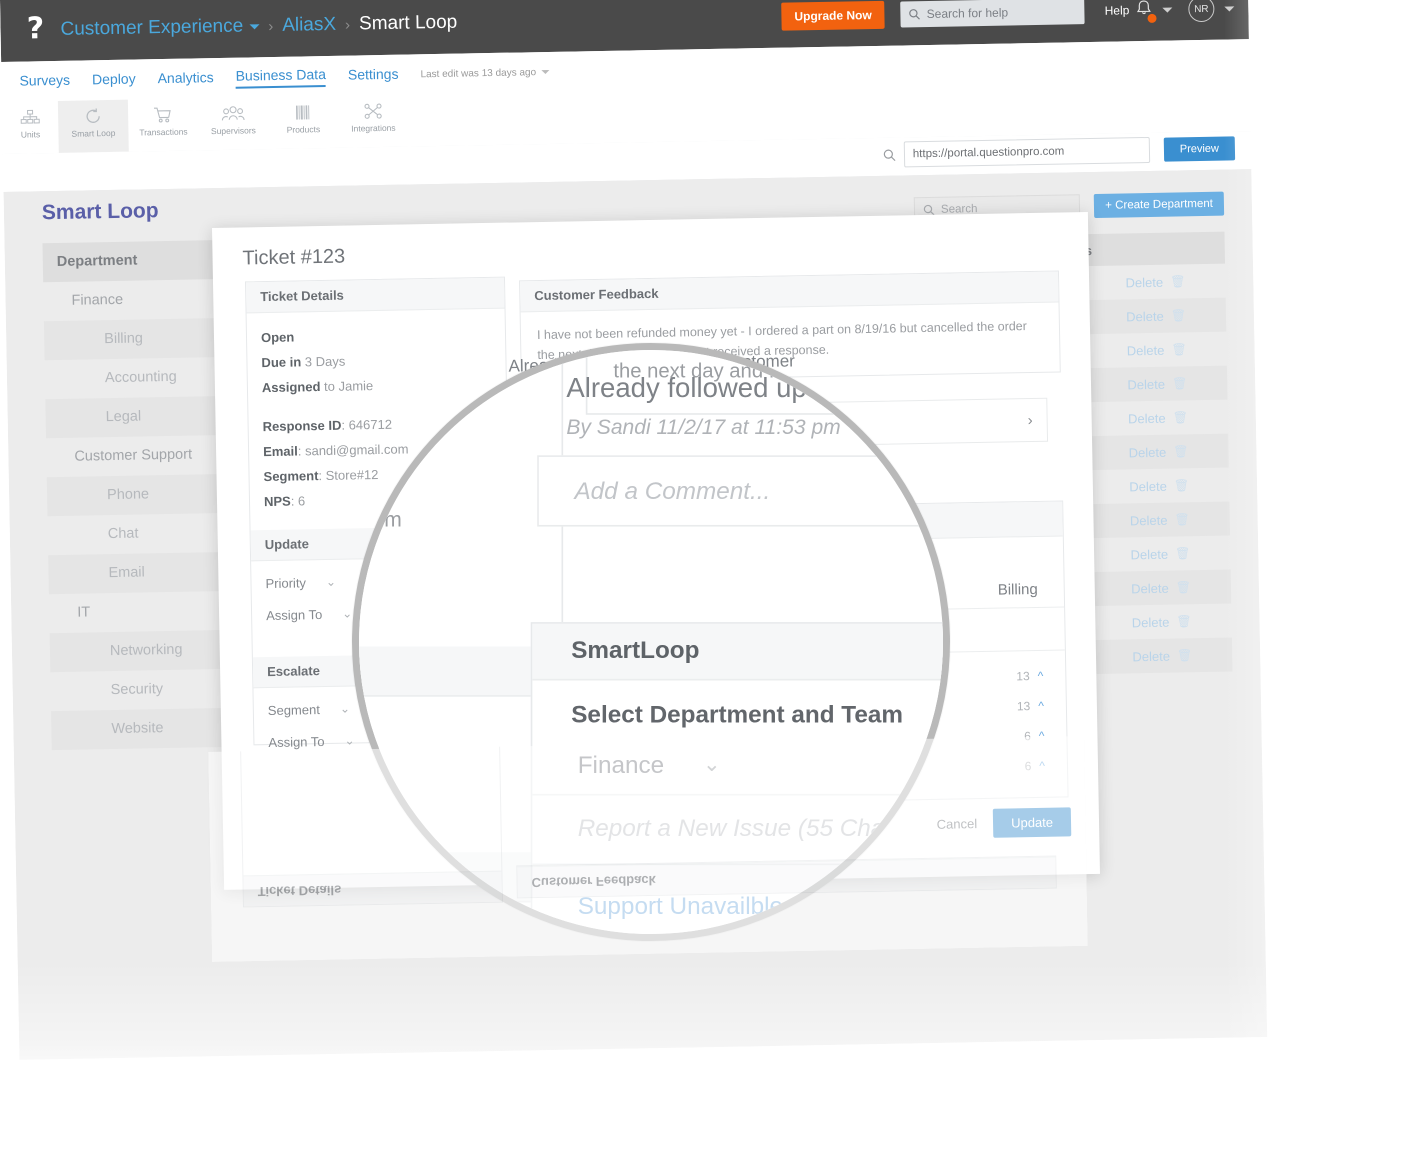  What do you see at coordinates (278, 338) in the screenshot?
I see `ticket-status: Open` at bounding box center [278, 338].